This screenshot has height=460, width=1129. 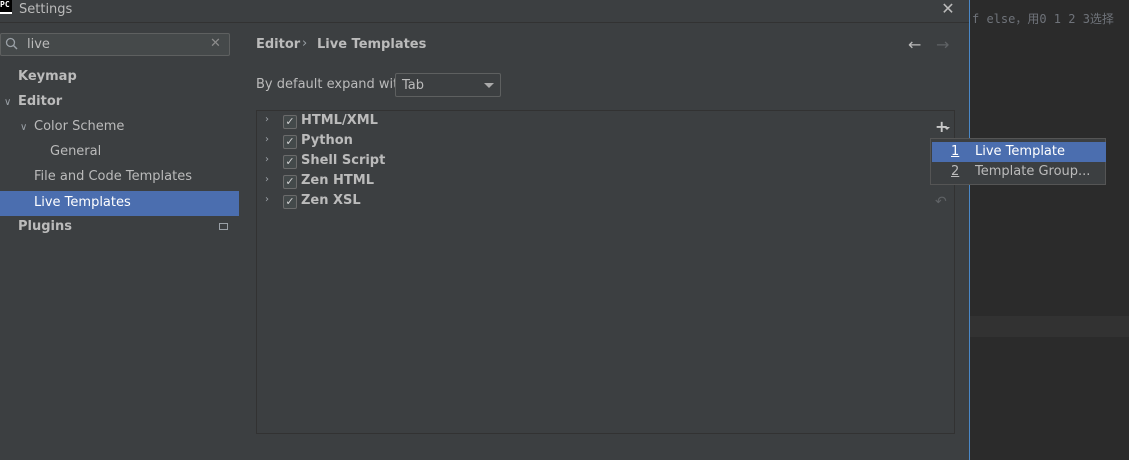 What do you see at coordinates (955, 171) in the screenshot?
I see `menu-item-mnemonic: 2` at bounding box center [955, 171].